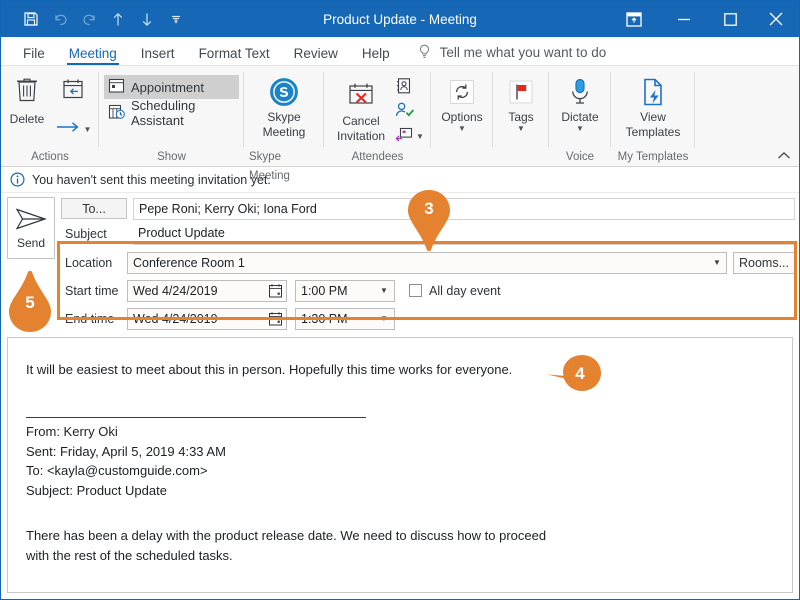  Describe the element at coordinates (464, 208) in the screenshot. I see `to-input: Pepe Roni; Kerry Oki; Iona Ford` at that location.